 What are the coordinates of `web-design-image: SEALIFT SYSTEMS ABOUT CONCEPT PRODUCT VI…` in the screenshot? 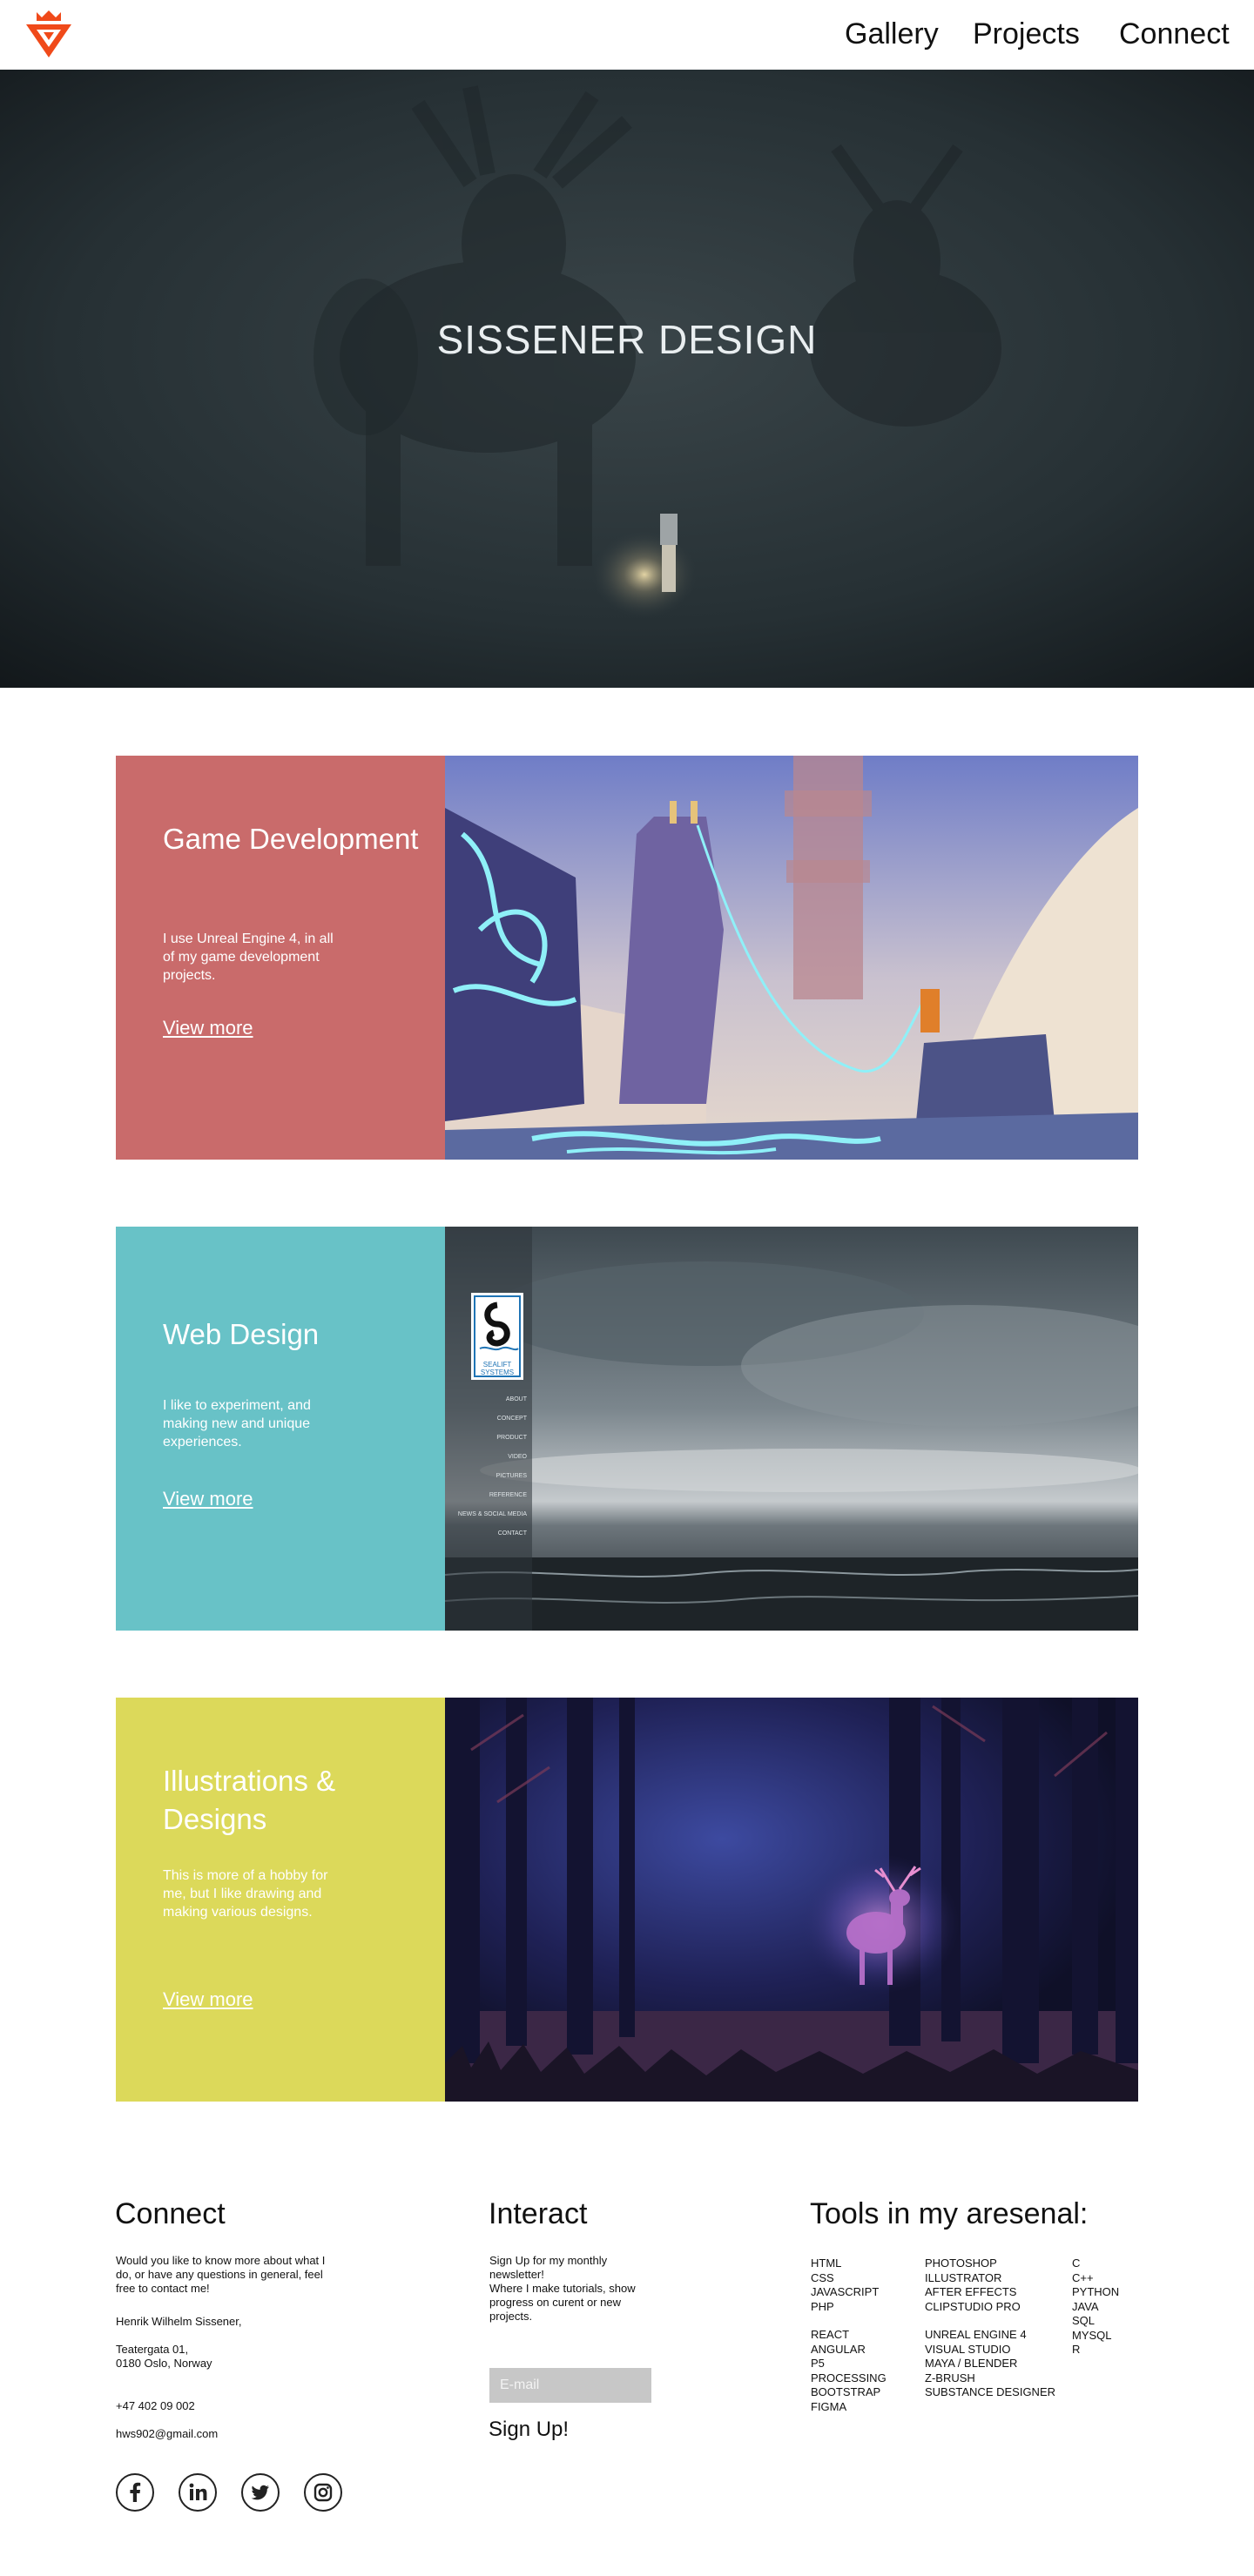 It's located at (791, 1429).